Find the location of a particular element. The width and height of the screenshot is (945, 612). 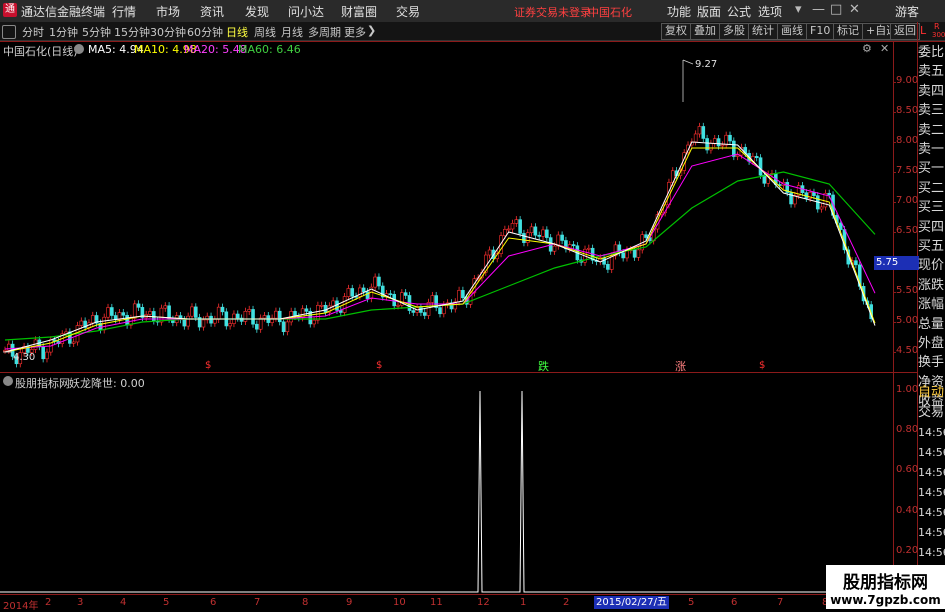

marker-signal: $ is located at coordinates (762, 365).